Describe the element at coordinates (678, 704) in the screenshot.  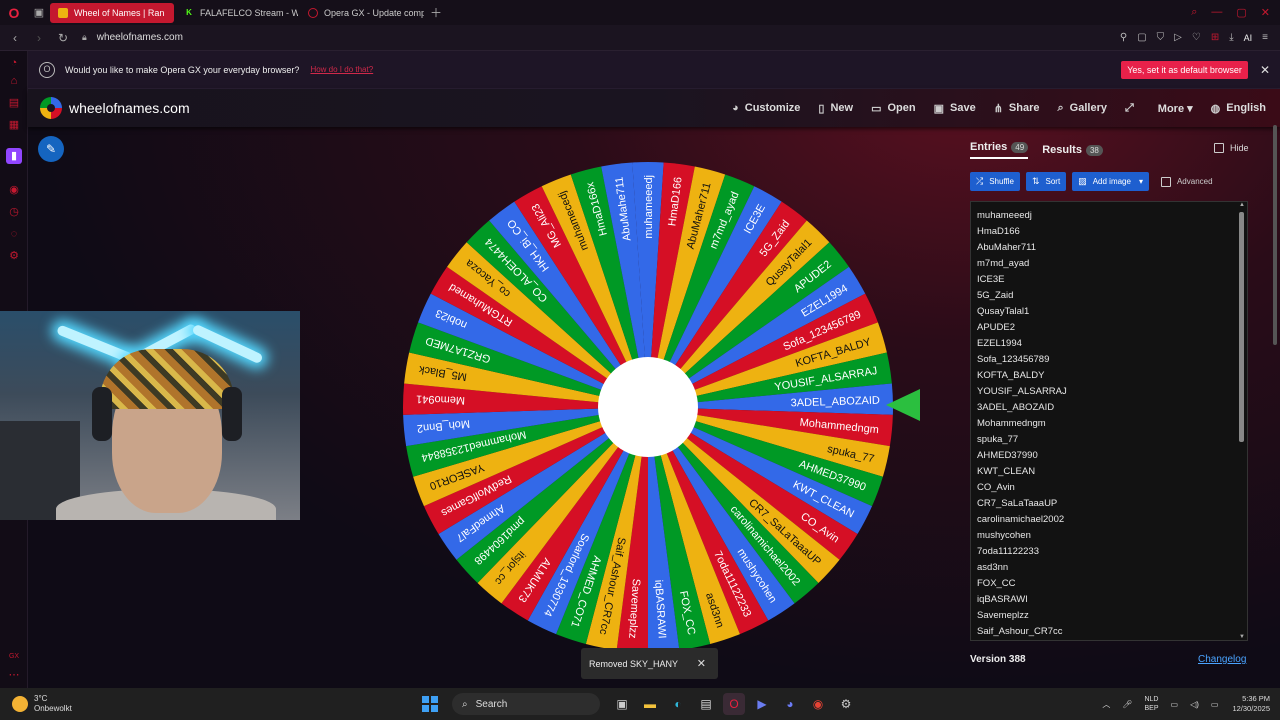
I see `edge-icon: ◐` at that location.